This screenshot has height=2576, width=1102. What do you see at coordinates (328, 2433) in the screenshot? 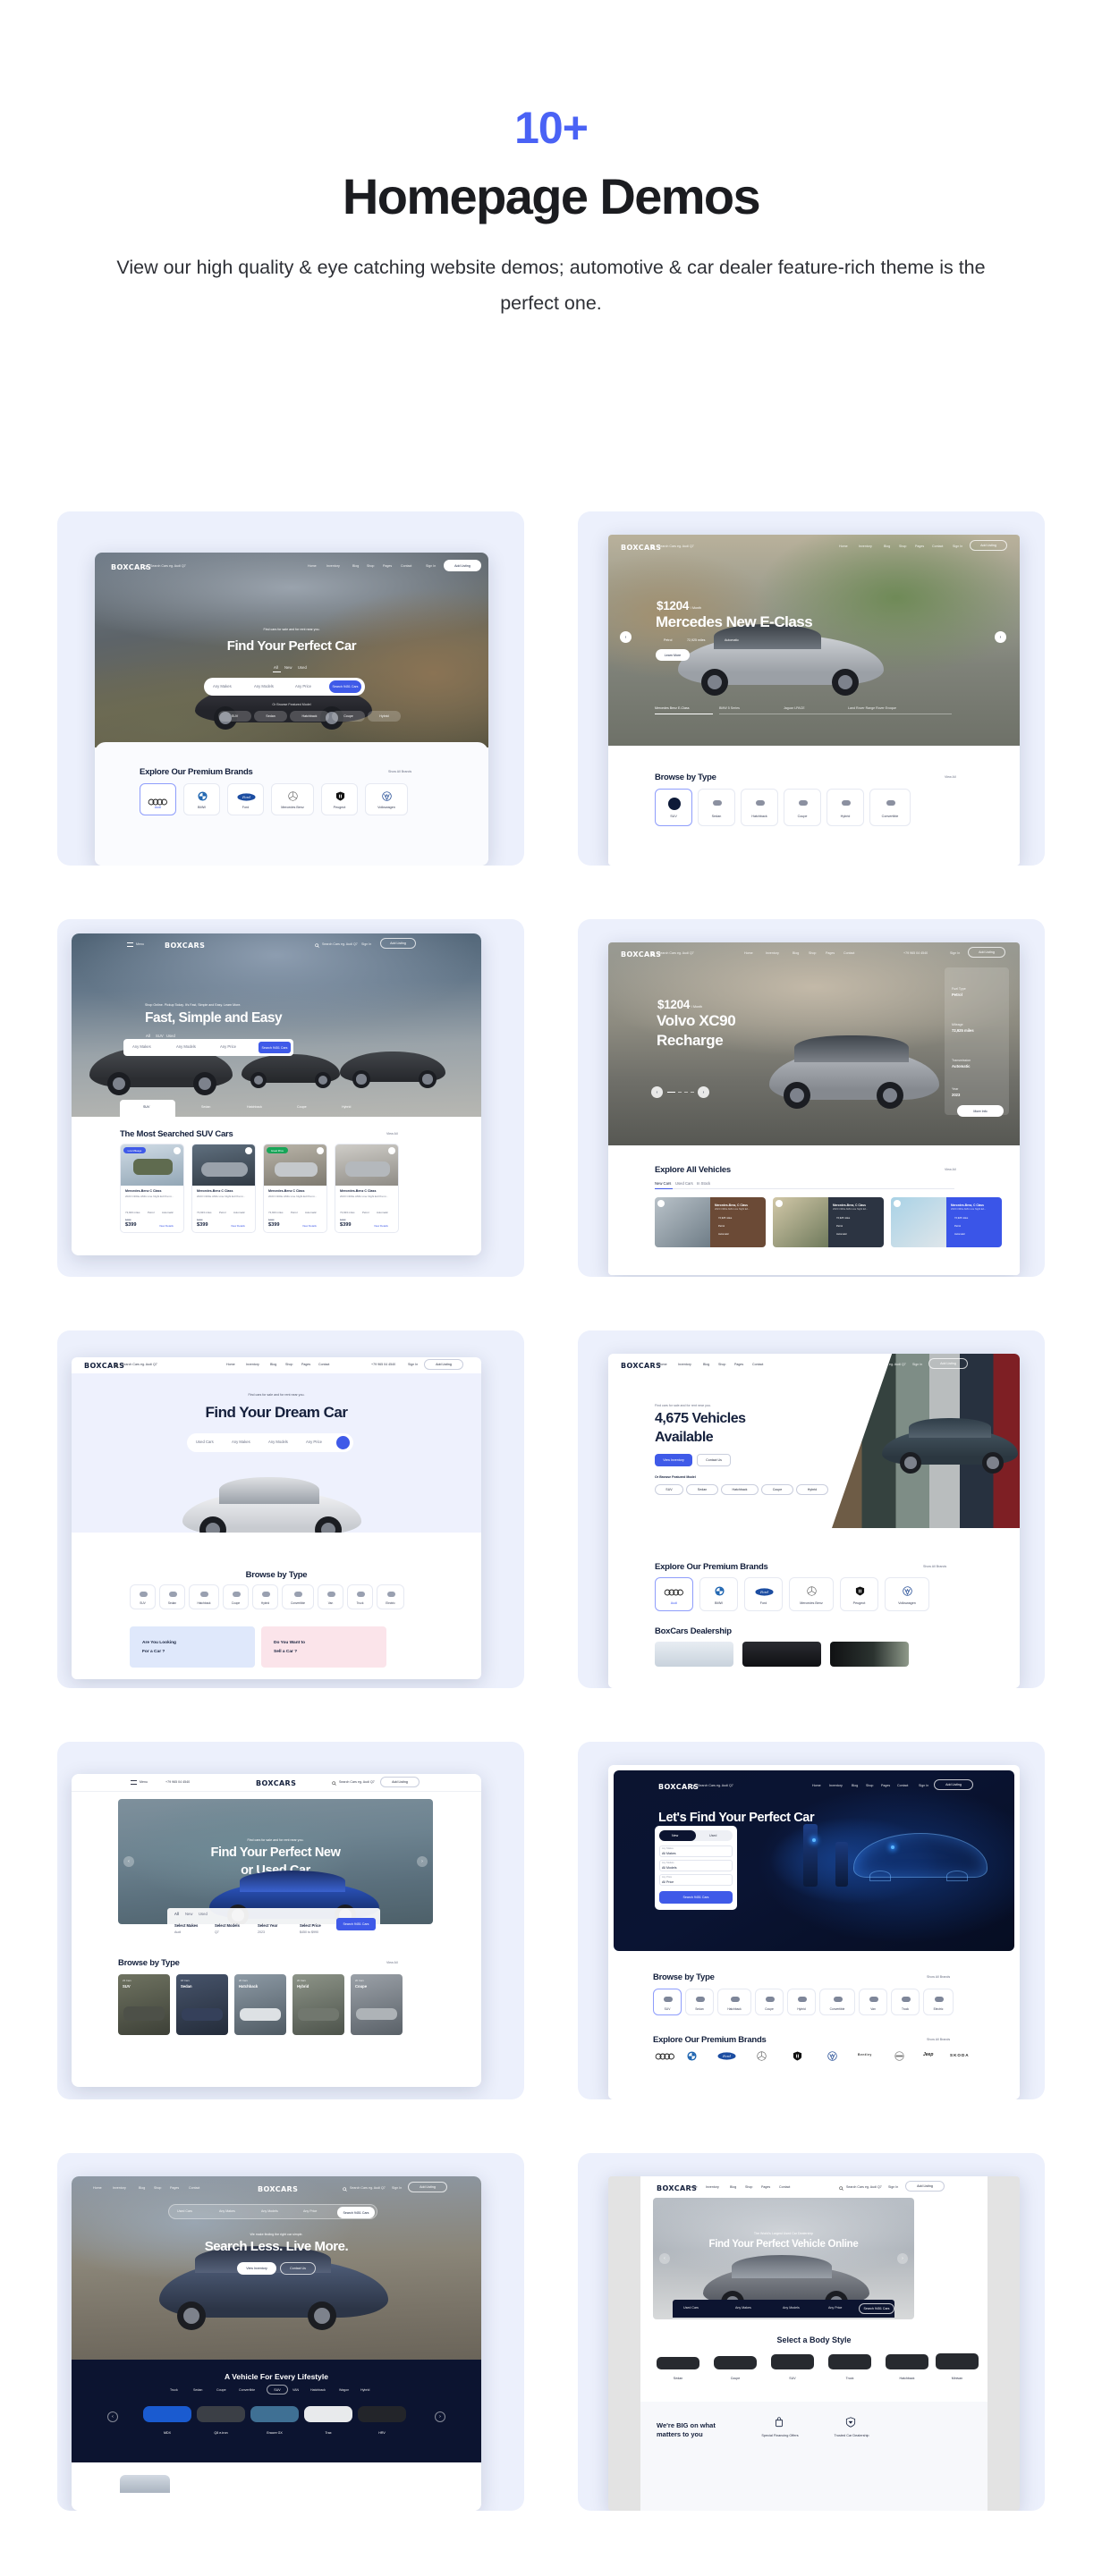
I see `model-label: Trax` at bounding box center [328, 2433].